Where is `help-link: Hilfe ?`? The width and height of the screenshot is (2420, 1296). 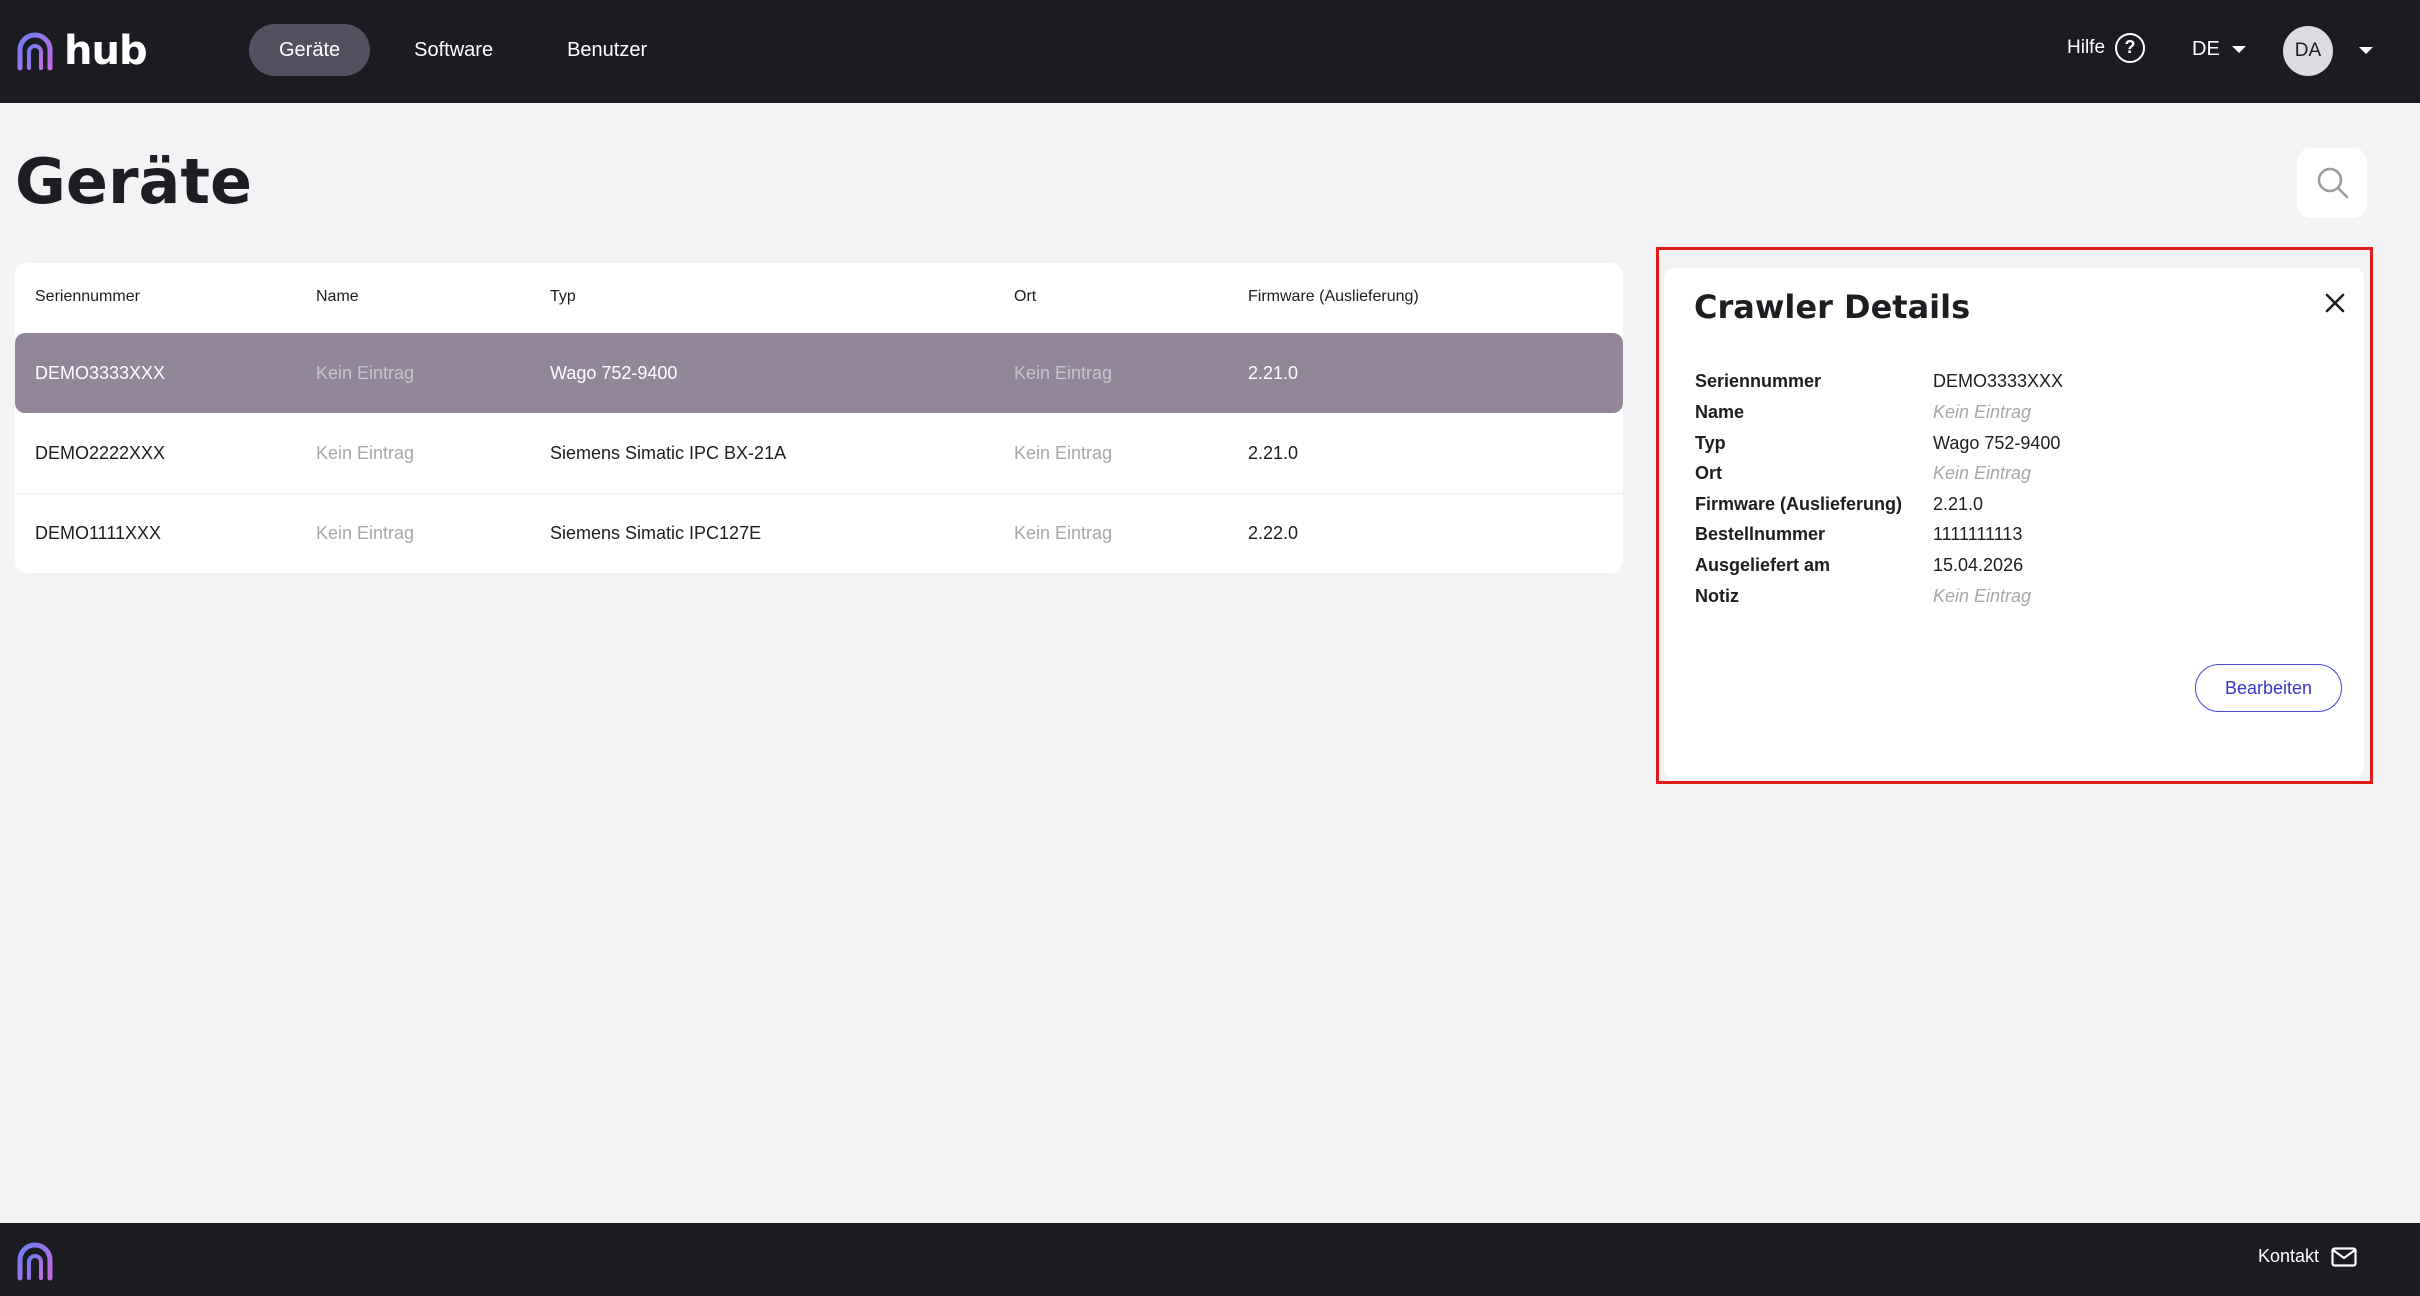
help-link: Hilfe ? is located at coordinates (2106, 48).